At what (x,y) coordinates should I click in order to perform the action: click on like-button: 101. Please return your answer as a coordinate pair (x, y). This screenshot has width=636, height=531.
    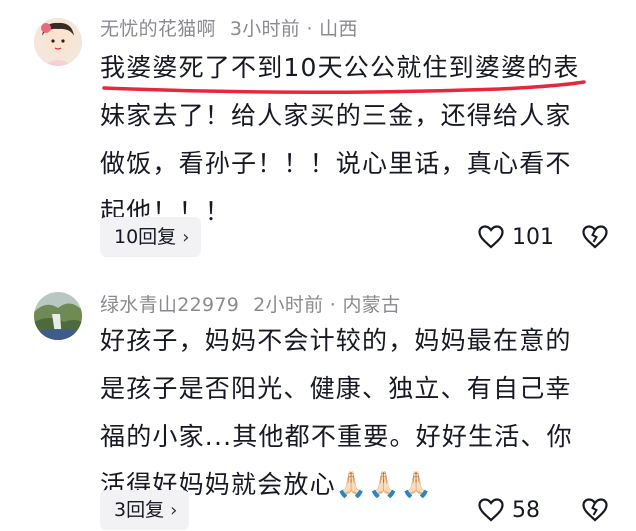
    Looking at the image, I should click on (516, 237).